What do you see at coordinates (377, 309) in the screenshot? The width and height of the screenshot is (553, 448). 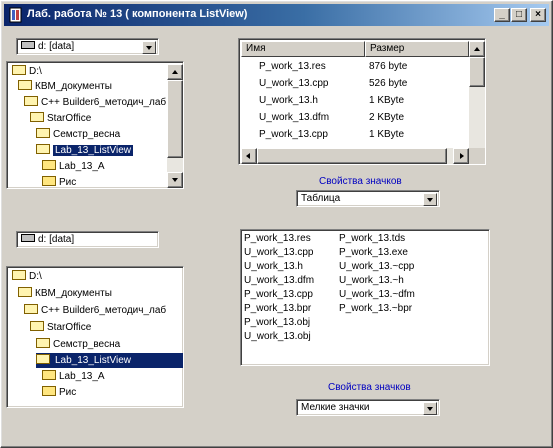 I see `list-item: P_work_13.~bpr` at bounding box center [377, 309].